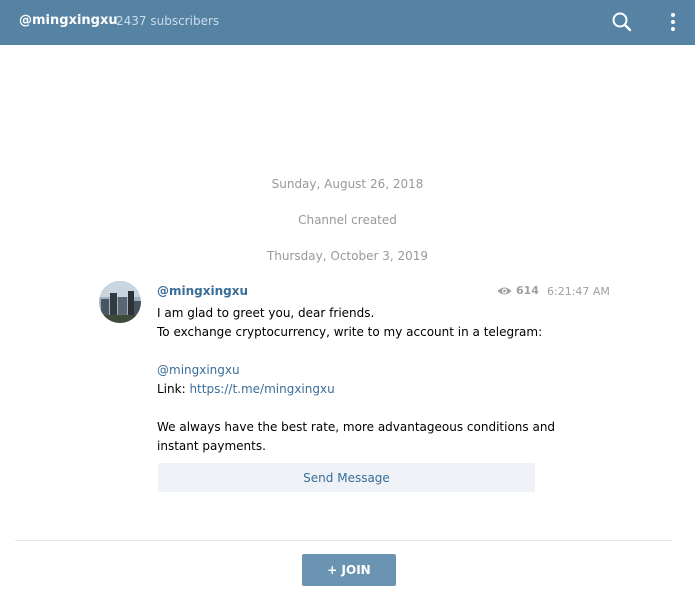 This screenshot has width=695, height=592. Describe the element at coordinates (346, 477) in the screenshot. I see `send-message-button: Send Message` at that location.